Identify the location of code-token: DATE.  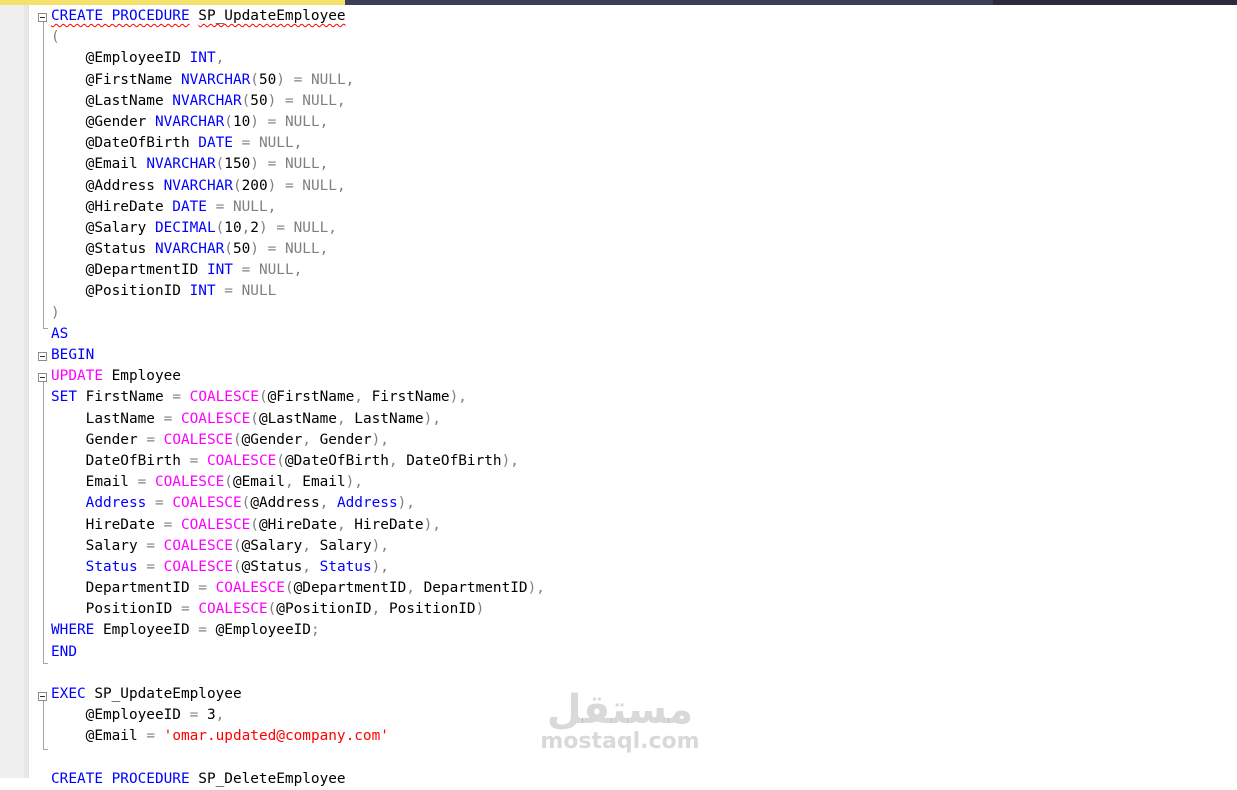
(189, 206).